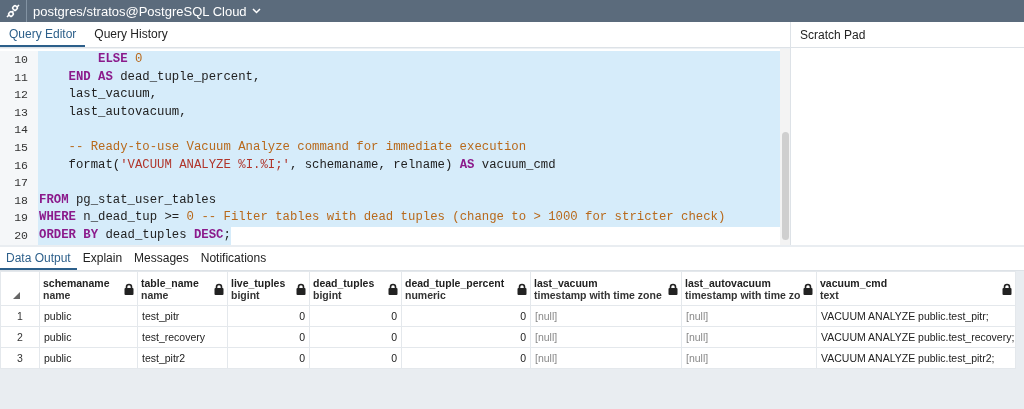 The height and width of the screenshot is (409, 1024). Describe the element at coordinates (170, 282) in the screenshot. I see `column-name: table_name` at that location.